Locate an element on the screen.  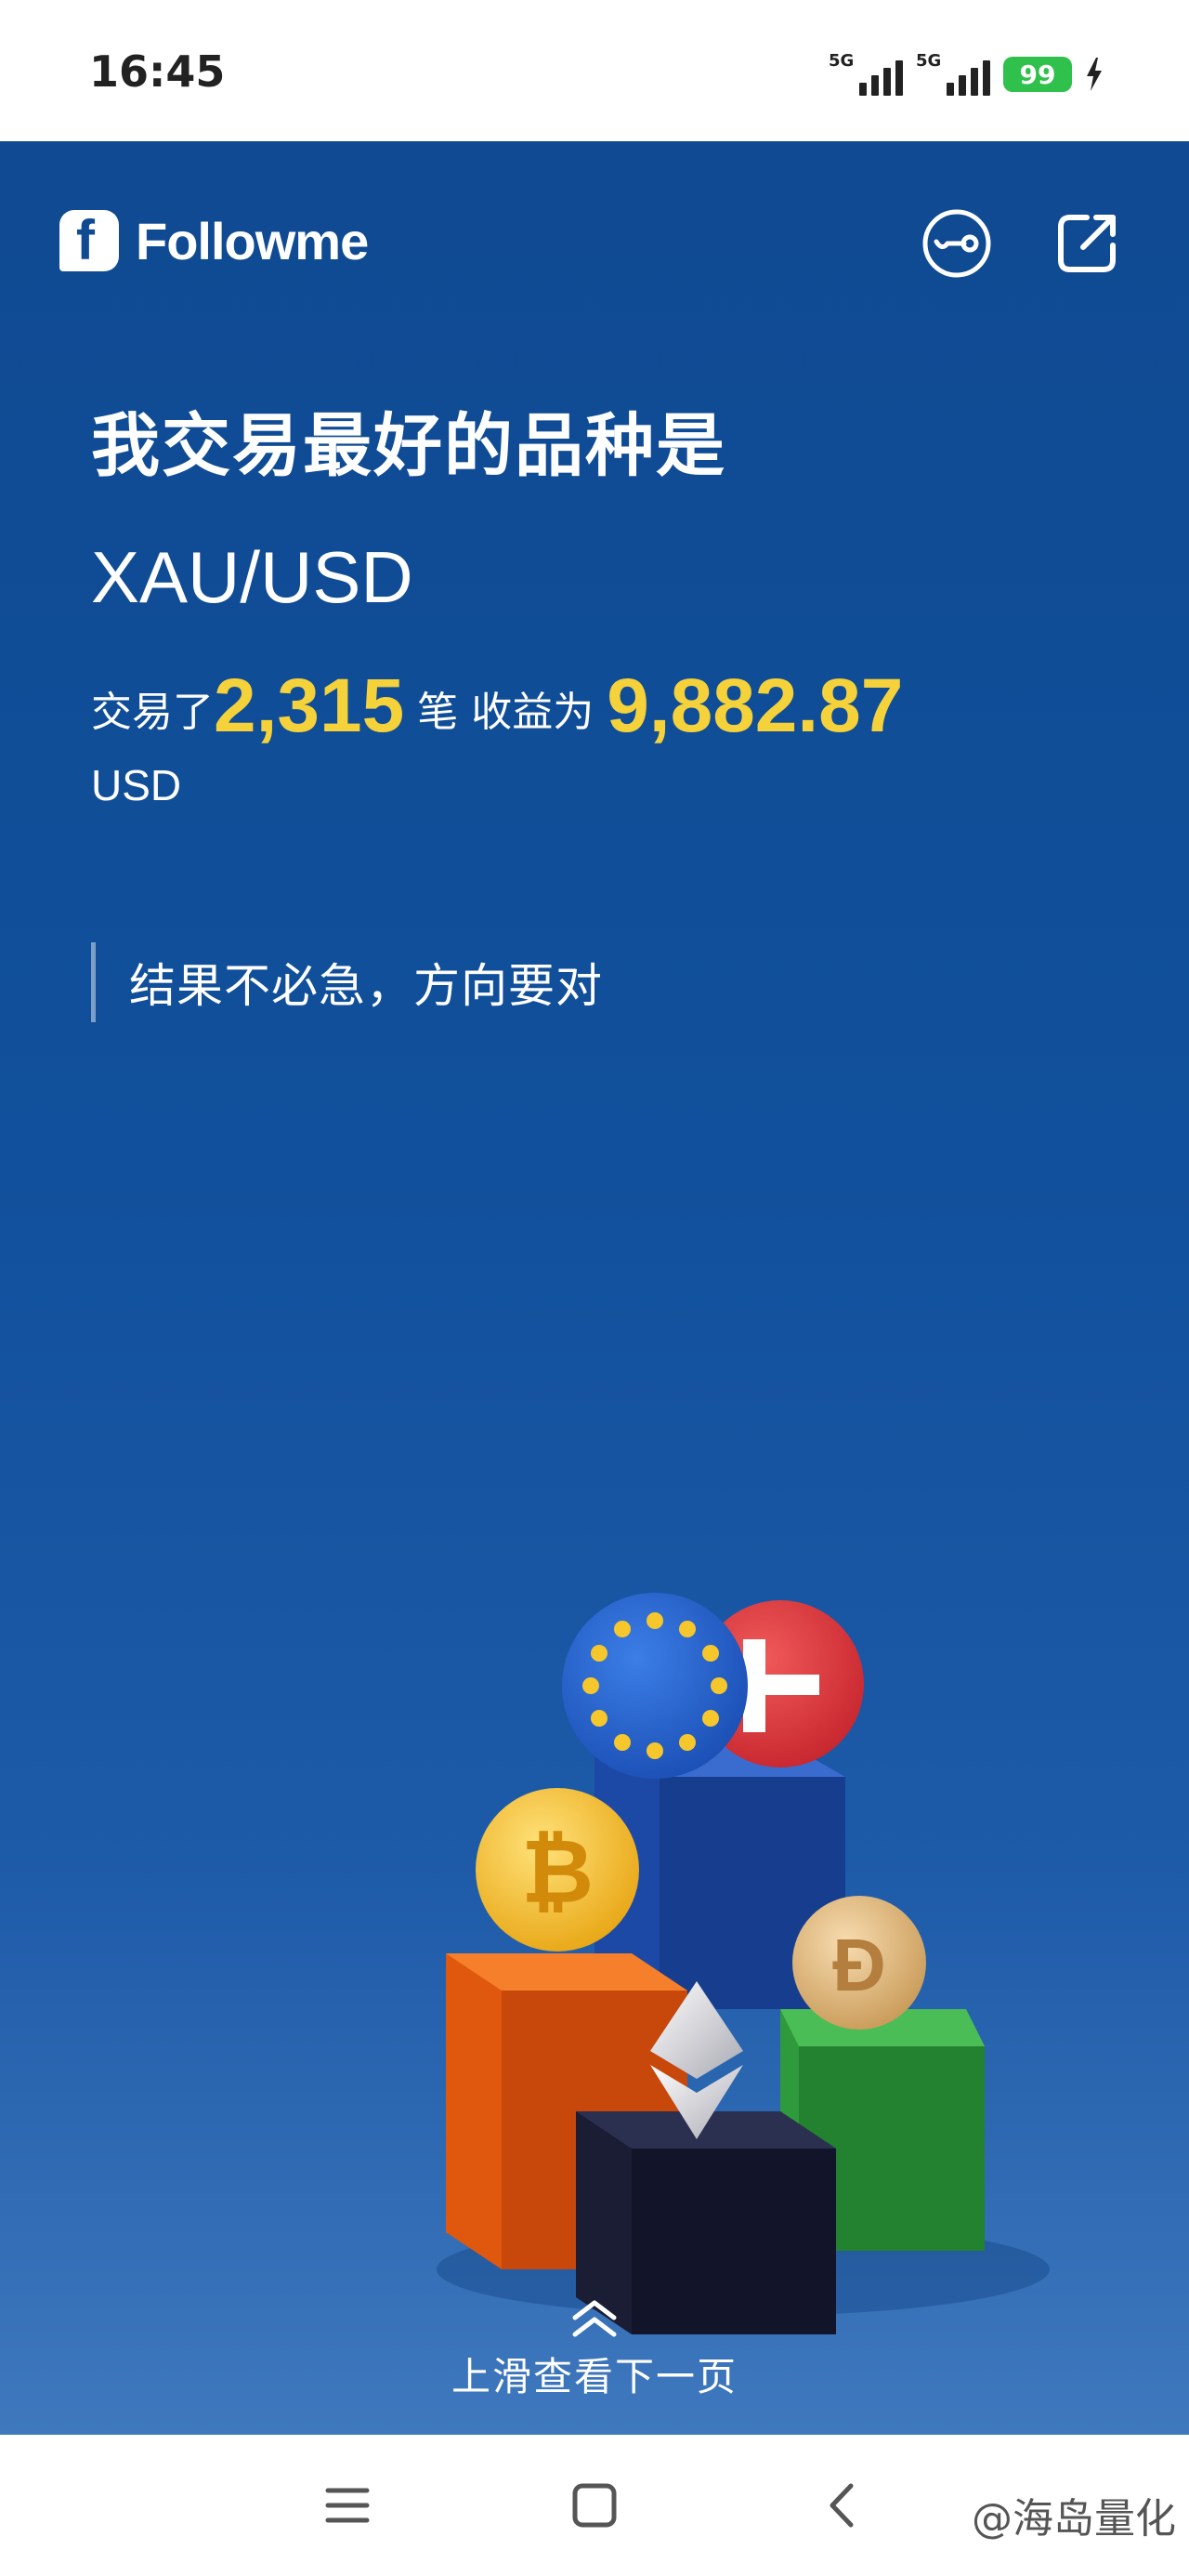
swipe-up-hint: 上滑查看下一页 is located at coordinates (594, 2349).